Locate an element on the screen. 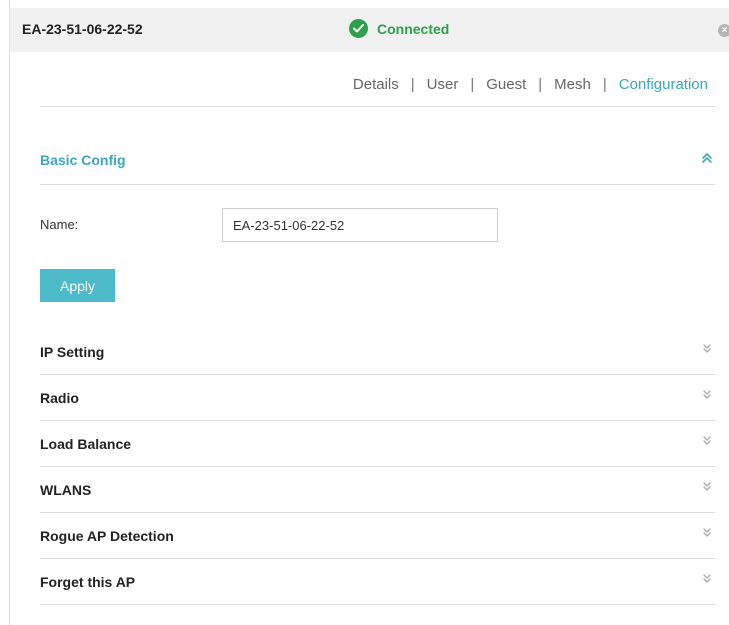  device-name-title: EA-23-51-06-22-52 is located at coordinates (82, 29).